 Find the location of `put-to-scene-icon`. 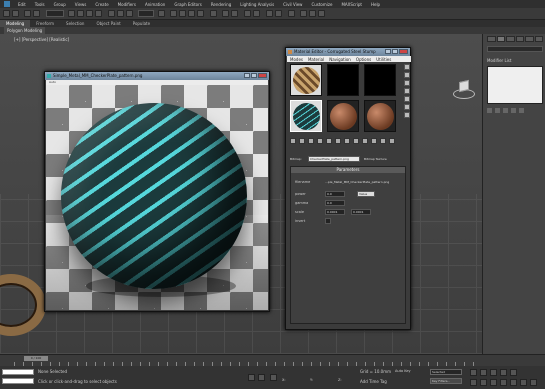

put-to-scene-icon is located at coordinates (302, 141).